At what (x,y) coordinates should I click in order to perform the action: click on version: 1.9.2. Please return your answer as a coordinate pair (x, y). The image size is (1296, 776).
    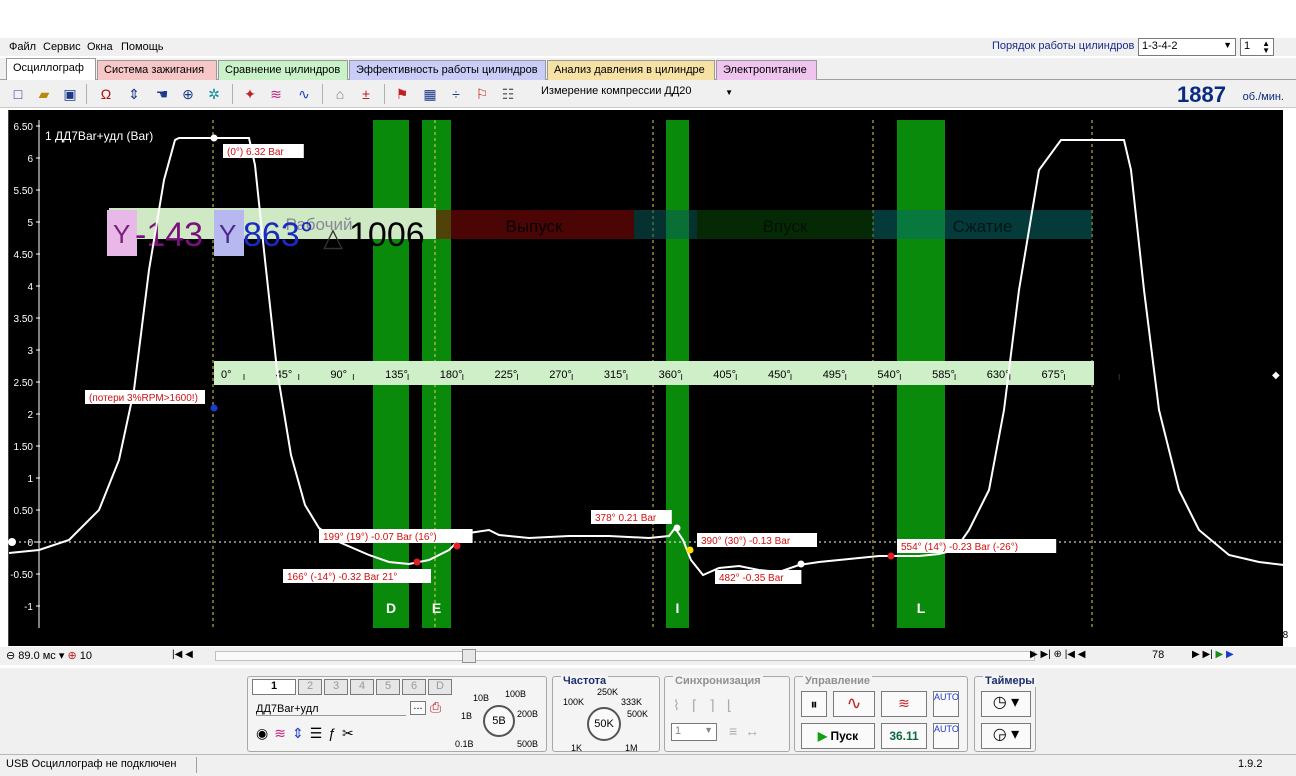
    Looking at the image, I should click on (1250, 764).